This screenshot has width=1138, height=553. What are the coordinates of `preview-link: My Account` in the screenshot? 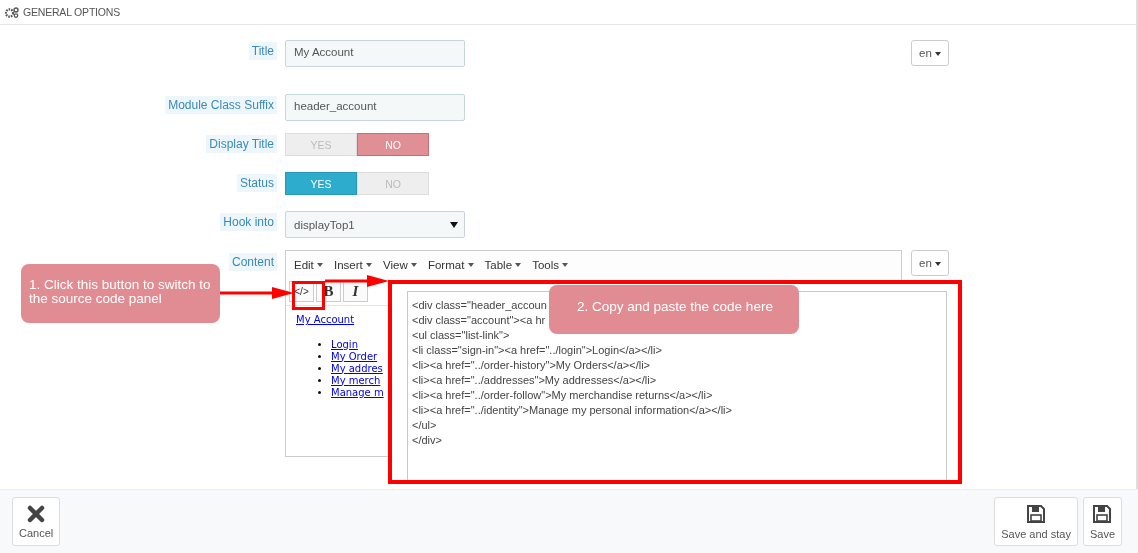 It's located at (325, 319).